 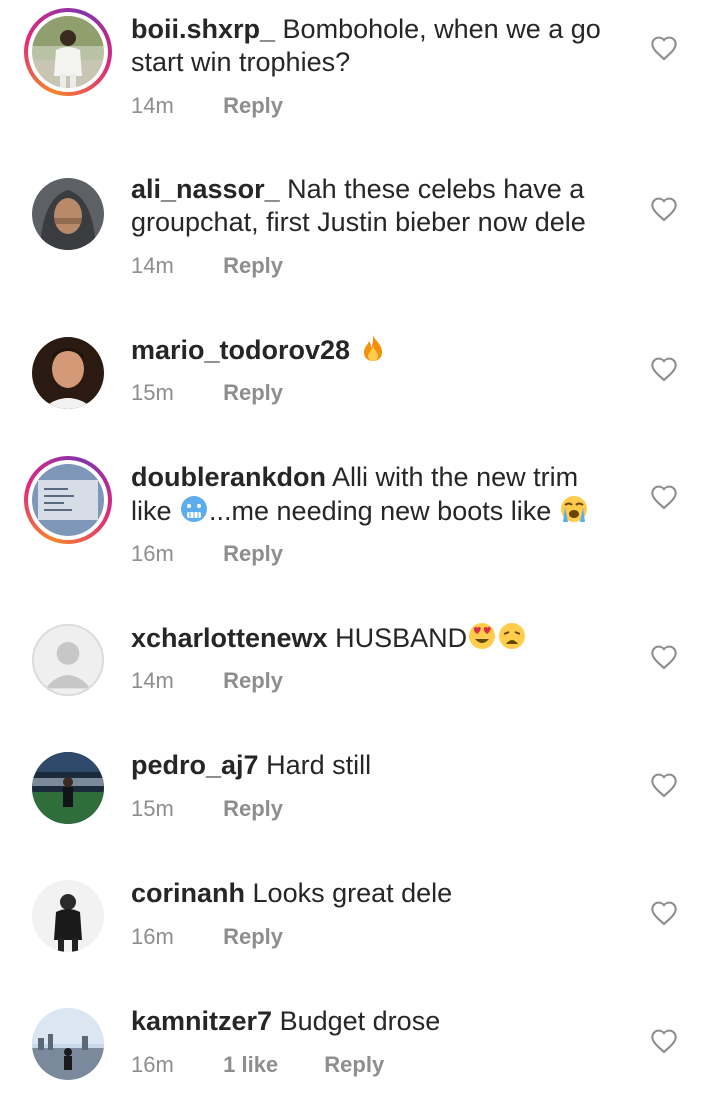 What do you see at coordinates (241, 62) in the screenshot?
I see `comment-body: start win trophies?` at bounding box center [241, 62].